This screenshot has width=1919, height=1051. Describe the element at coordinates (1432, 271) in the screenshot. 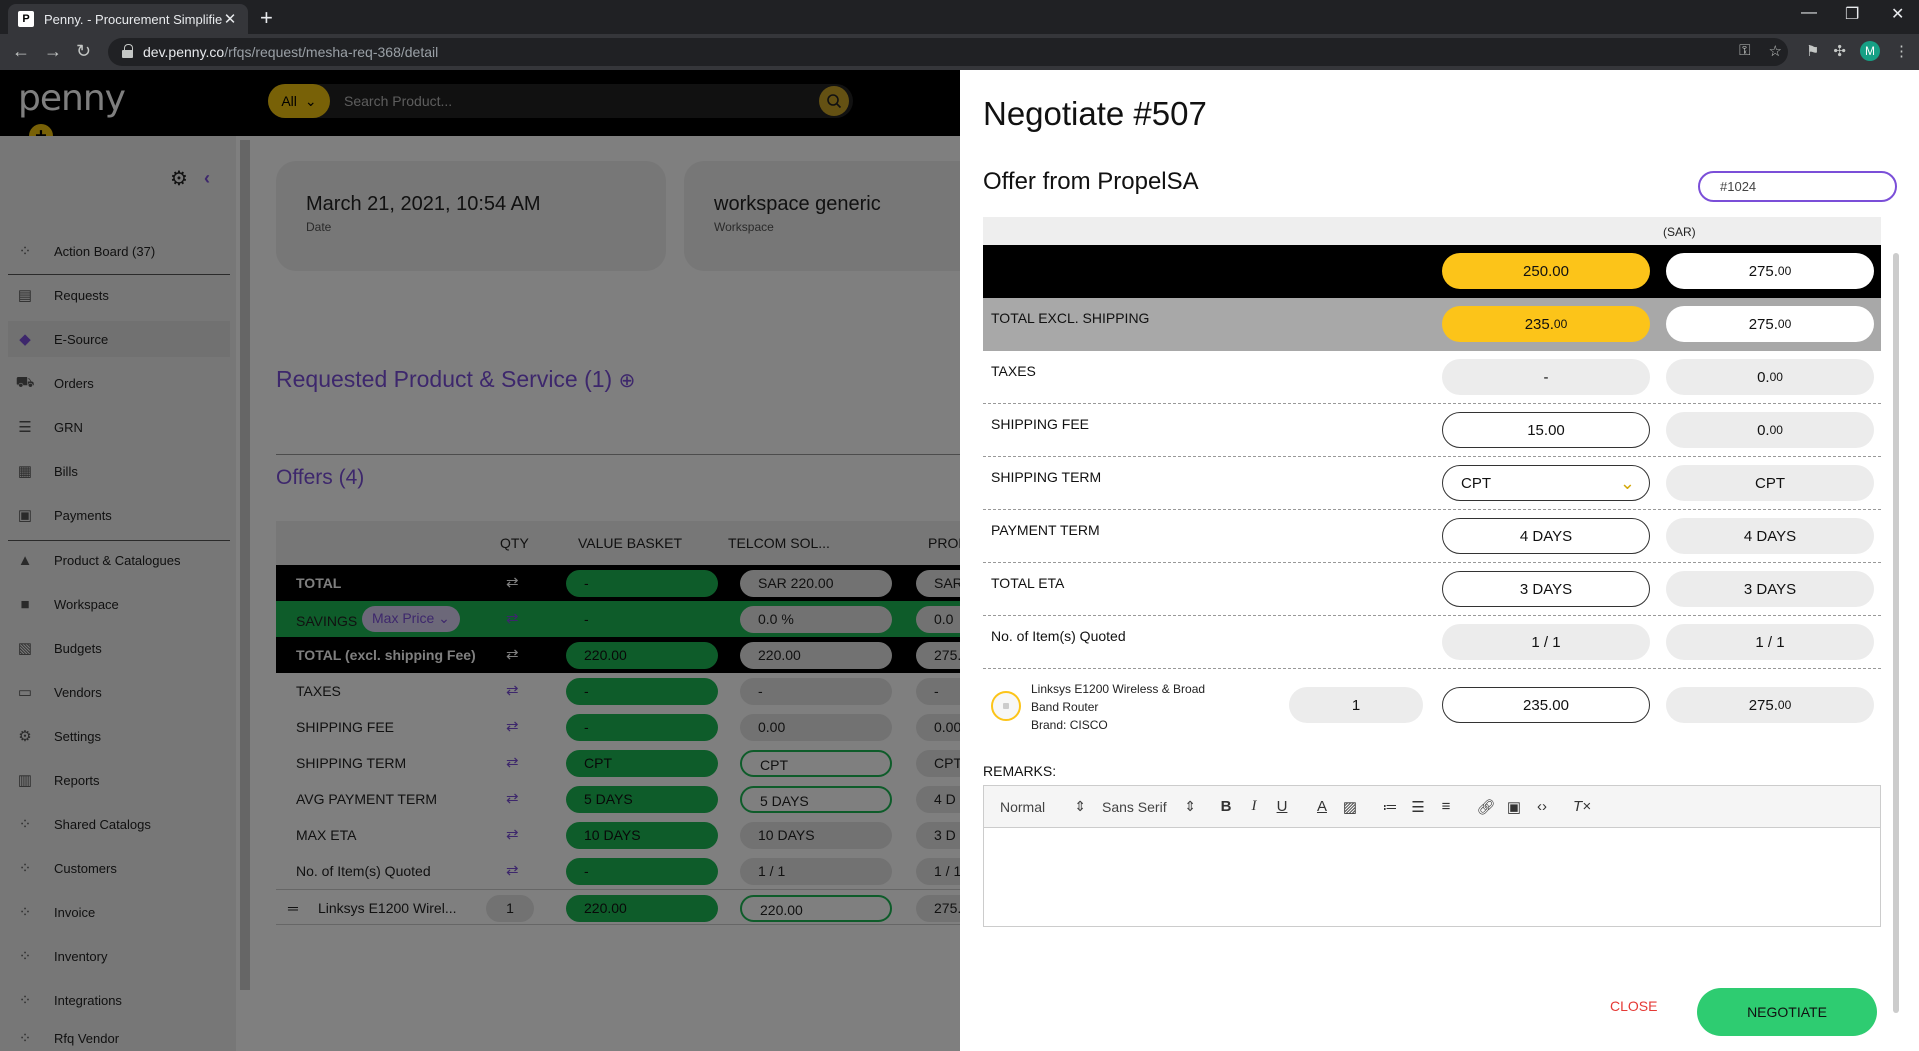

I see `table-row: 250.00 275. 00` at that location.